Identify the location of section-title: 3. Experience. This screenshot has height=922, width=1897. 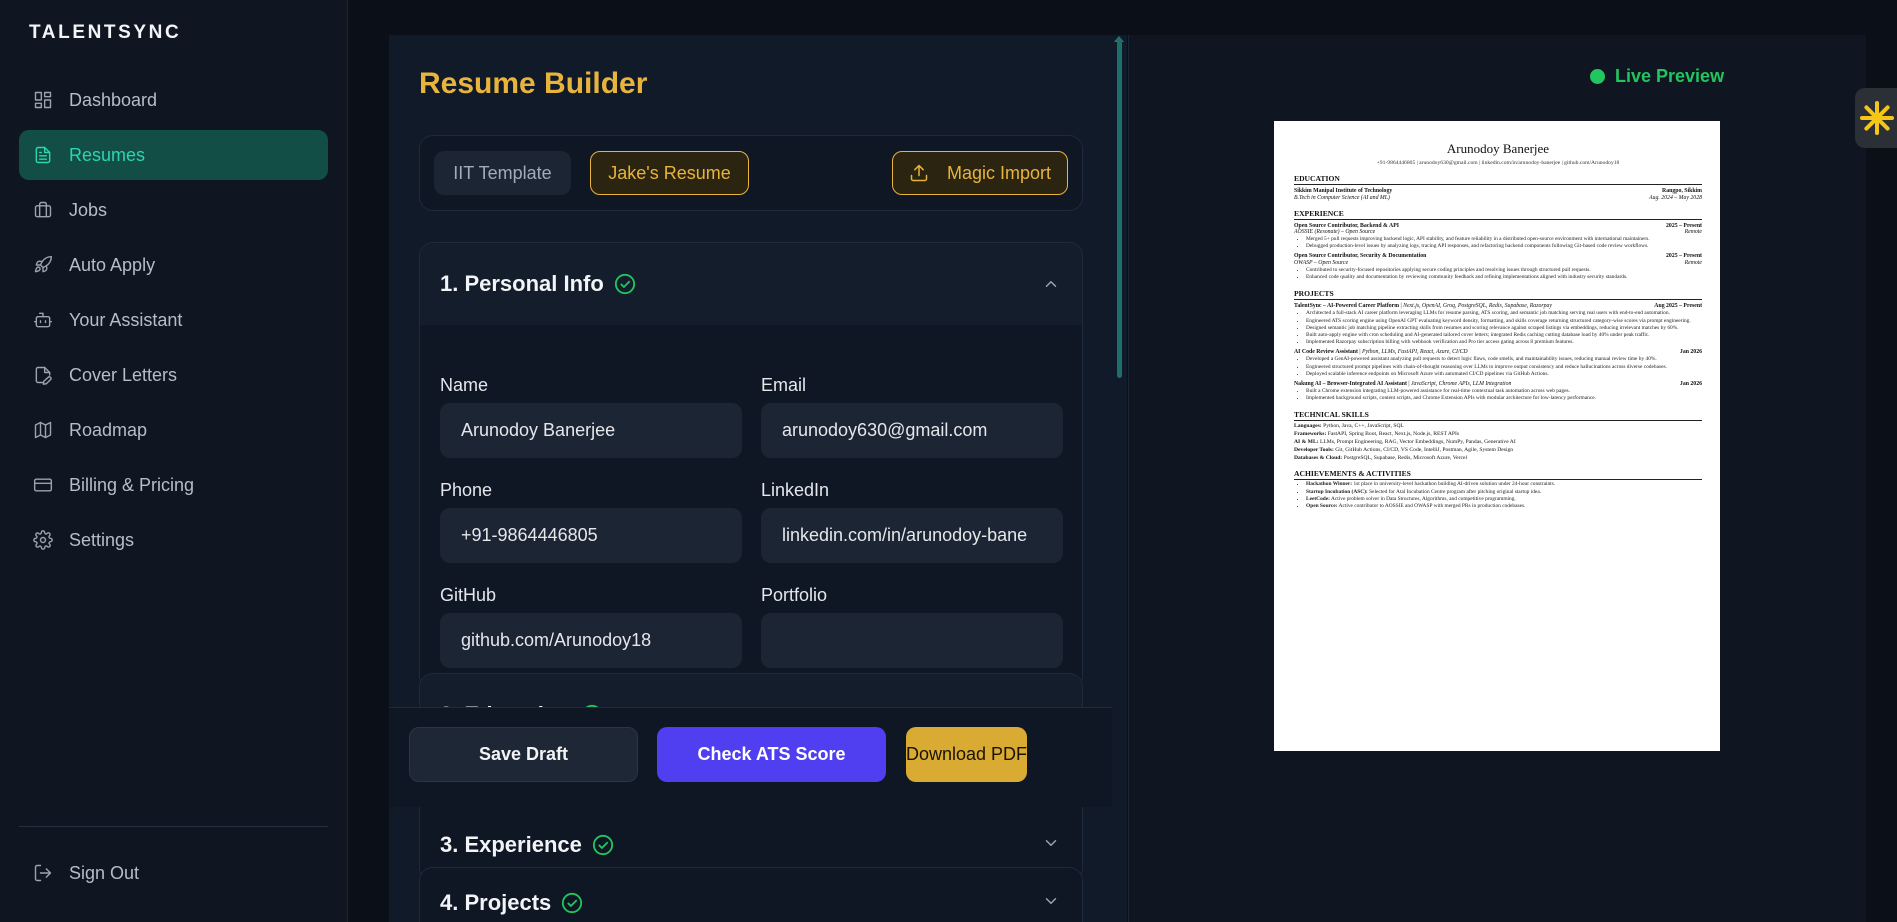
(527, 845).